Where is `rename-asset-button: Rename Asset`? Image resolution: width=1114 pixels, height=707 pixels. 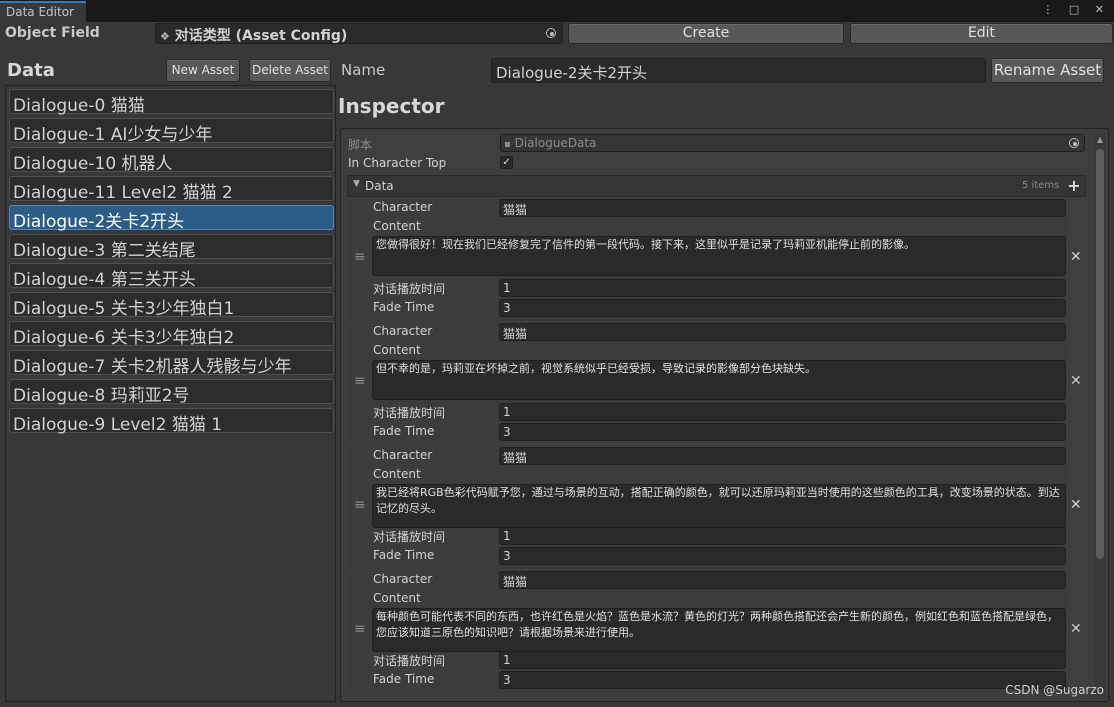 rename-asset-button: Rename Asset is located at coordinates (1047, 70).